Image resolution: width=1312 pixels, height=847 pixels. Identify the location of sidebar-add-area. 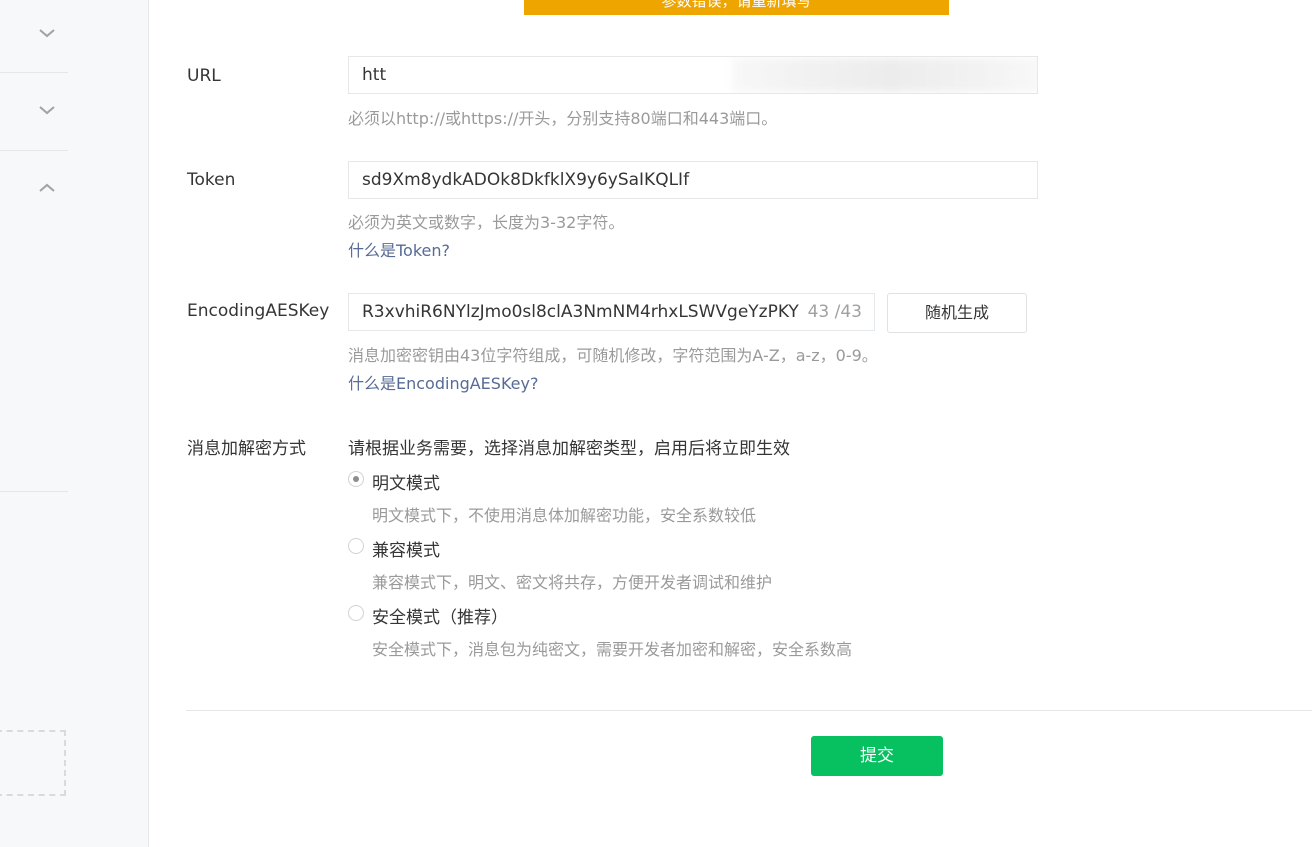
(33, 763).